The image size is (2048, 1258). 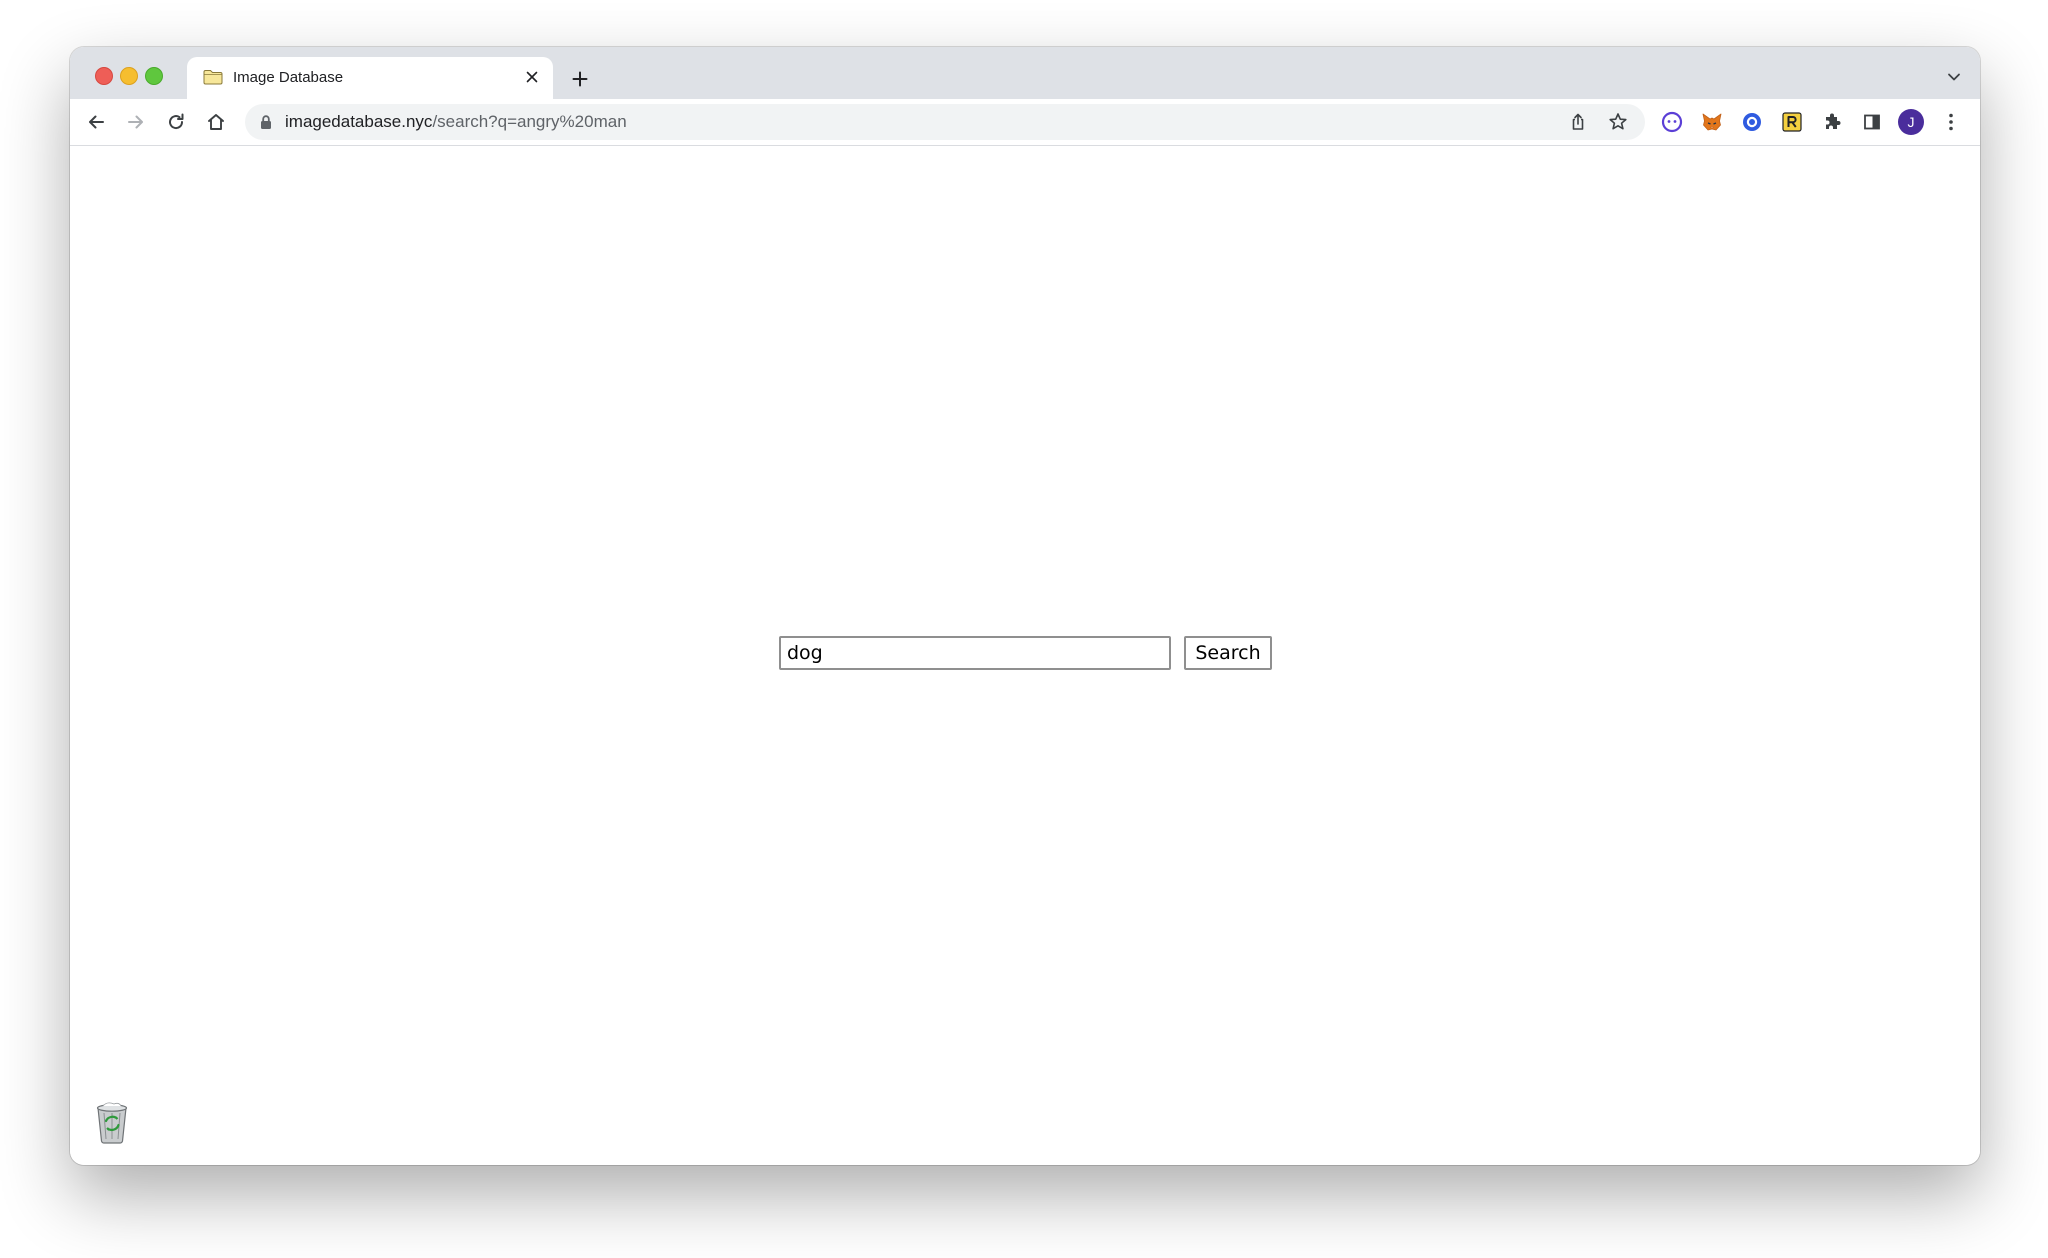 I want to click on maximize-window-button, so click(x=154, y=76).